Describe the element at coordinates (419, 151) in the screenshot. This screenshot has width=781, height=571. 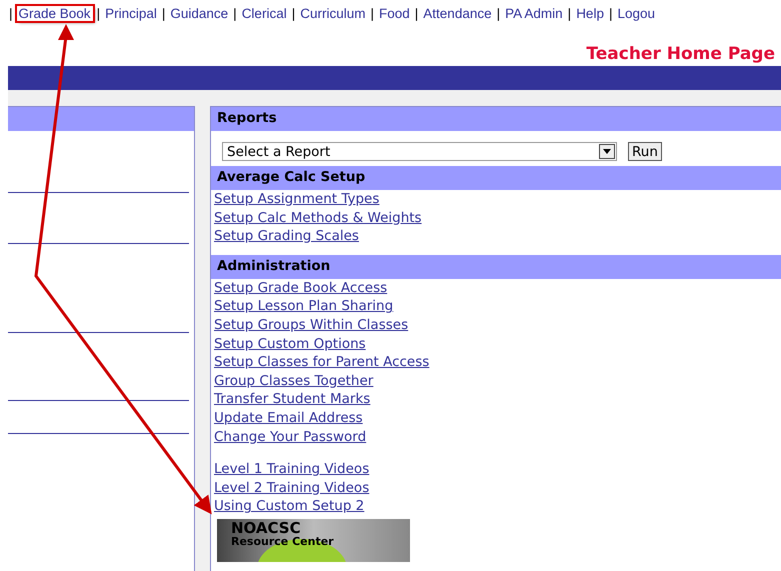
I see `report-select: Select a Report` at that location.